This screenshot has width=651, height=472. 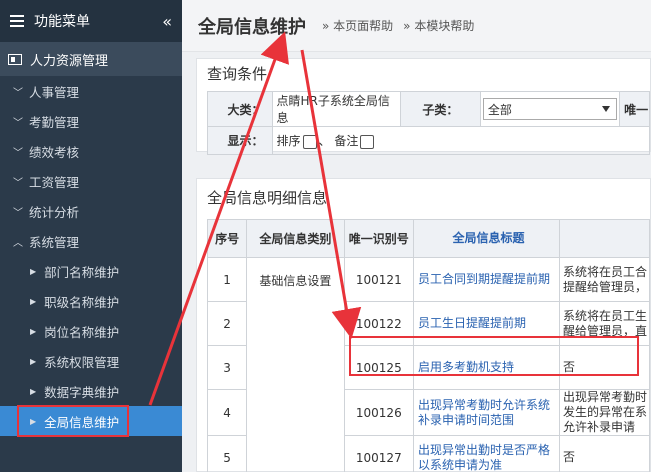 What do you see at coordinates (486, 453) in the screenshot?
I see `info-title-link: 出现异常出勤时是否严格 以系统申请为准` at bounding box center [486, 453].